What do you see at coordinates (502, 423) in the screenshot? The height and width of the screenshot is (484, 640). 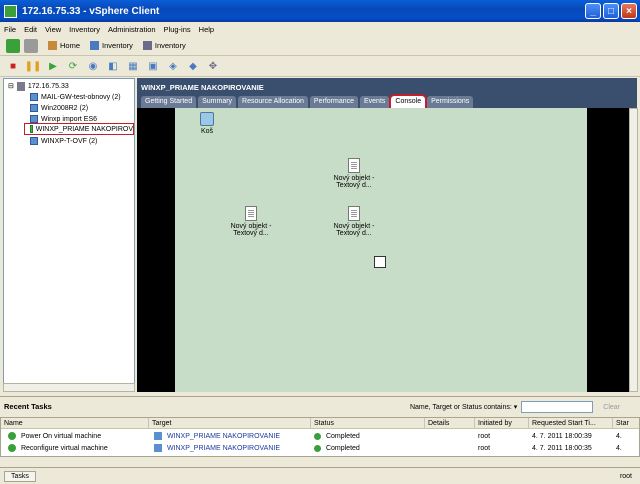 I see `column-initiated-by: Initiated by` at bounding box center [502, 423].